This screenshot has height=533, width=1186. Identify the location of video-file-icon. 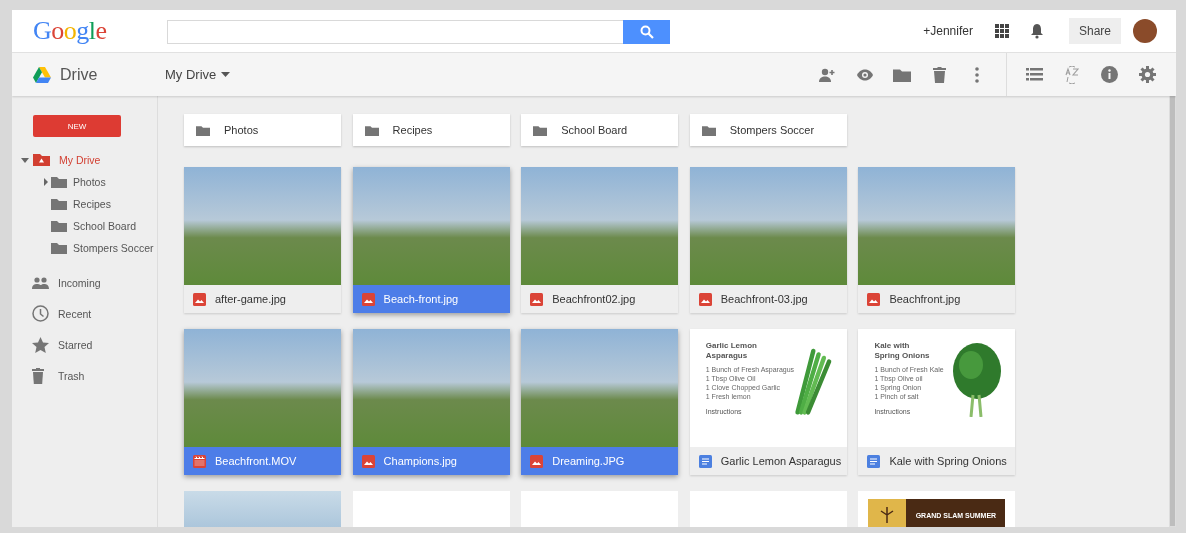
(199, 461).